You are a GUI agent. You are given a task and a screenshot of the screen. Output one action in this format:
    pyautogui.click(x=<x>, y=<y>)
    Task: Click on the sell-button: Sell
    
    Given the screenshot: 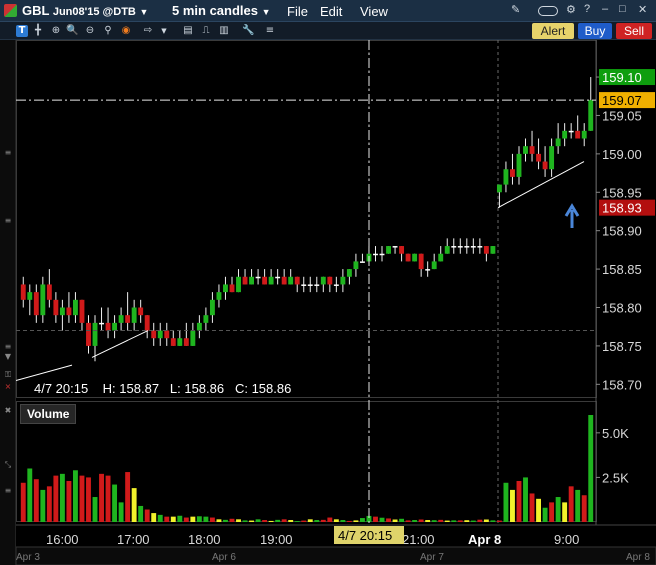 What is the action you would take?
    pyautogui.click(x=634, y=31)
    